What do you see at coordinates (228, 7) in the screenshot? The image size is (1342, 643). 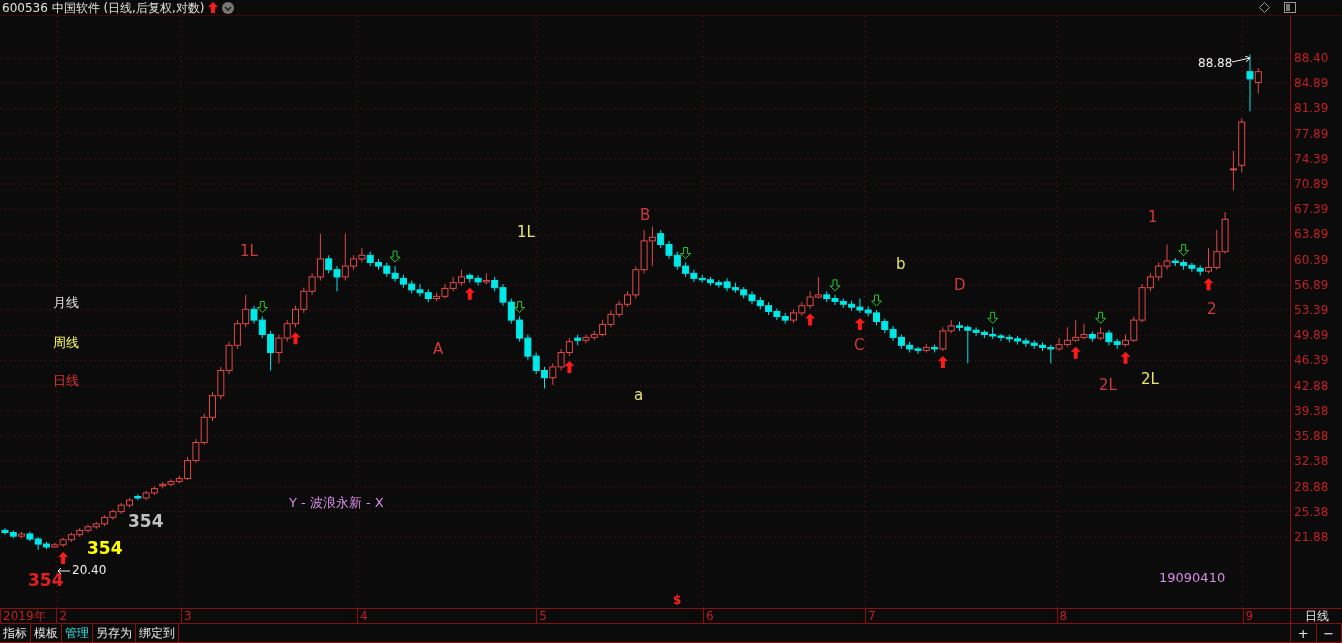 I see `chevron-down-icon` at bounding box center [228, 7].